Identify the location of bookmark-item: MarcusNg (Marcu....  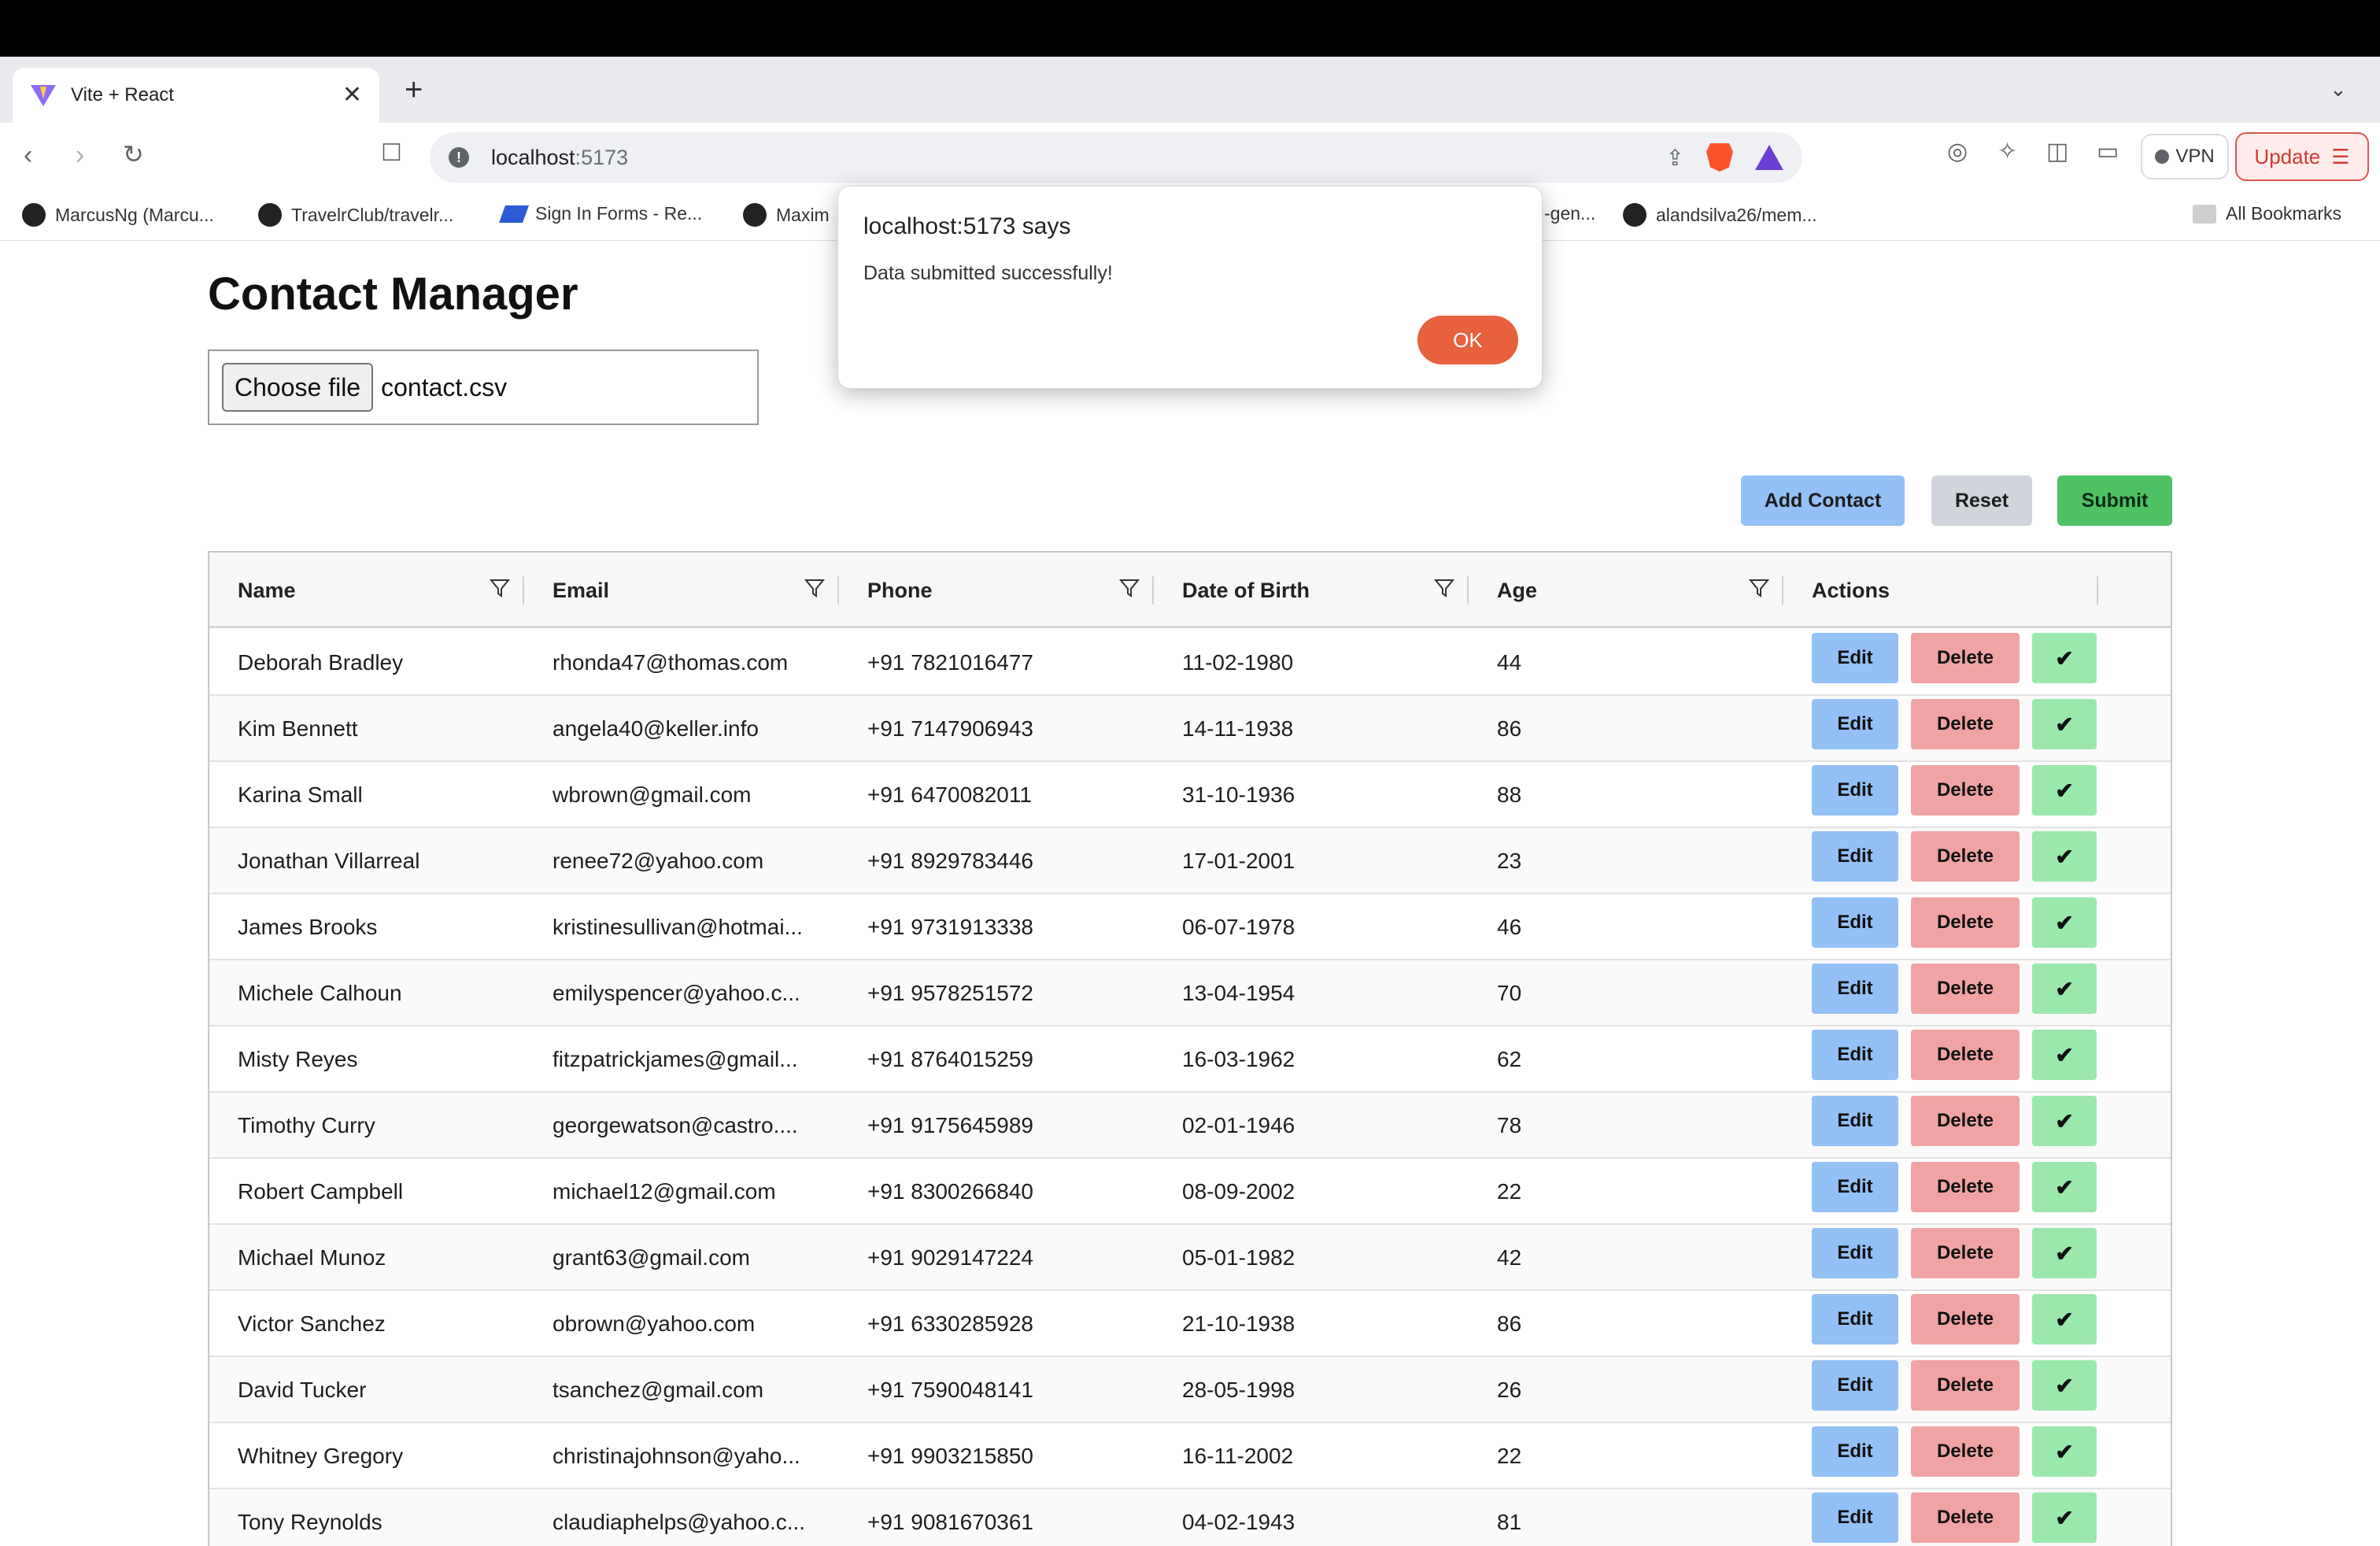
(118, 215).